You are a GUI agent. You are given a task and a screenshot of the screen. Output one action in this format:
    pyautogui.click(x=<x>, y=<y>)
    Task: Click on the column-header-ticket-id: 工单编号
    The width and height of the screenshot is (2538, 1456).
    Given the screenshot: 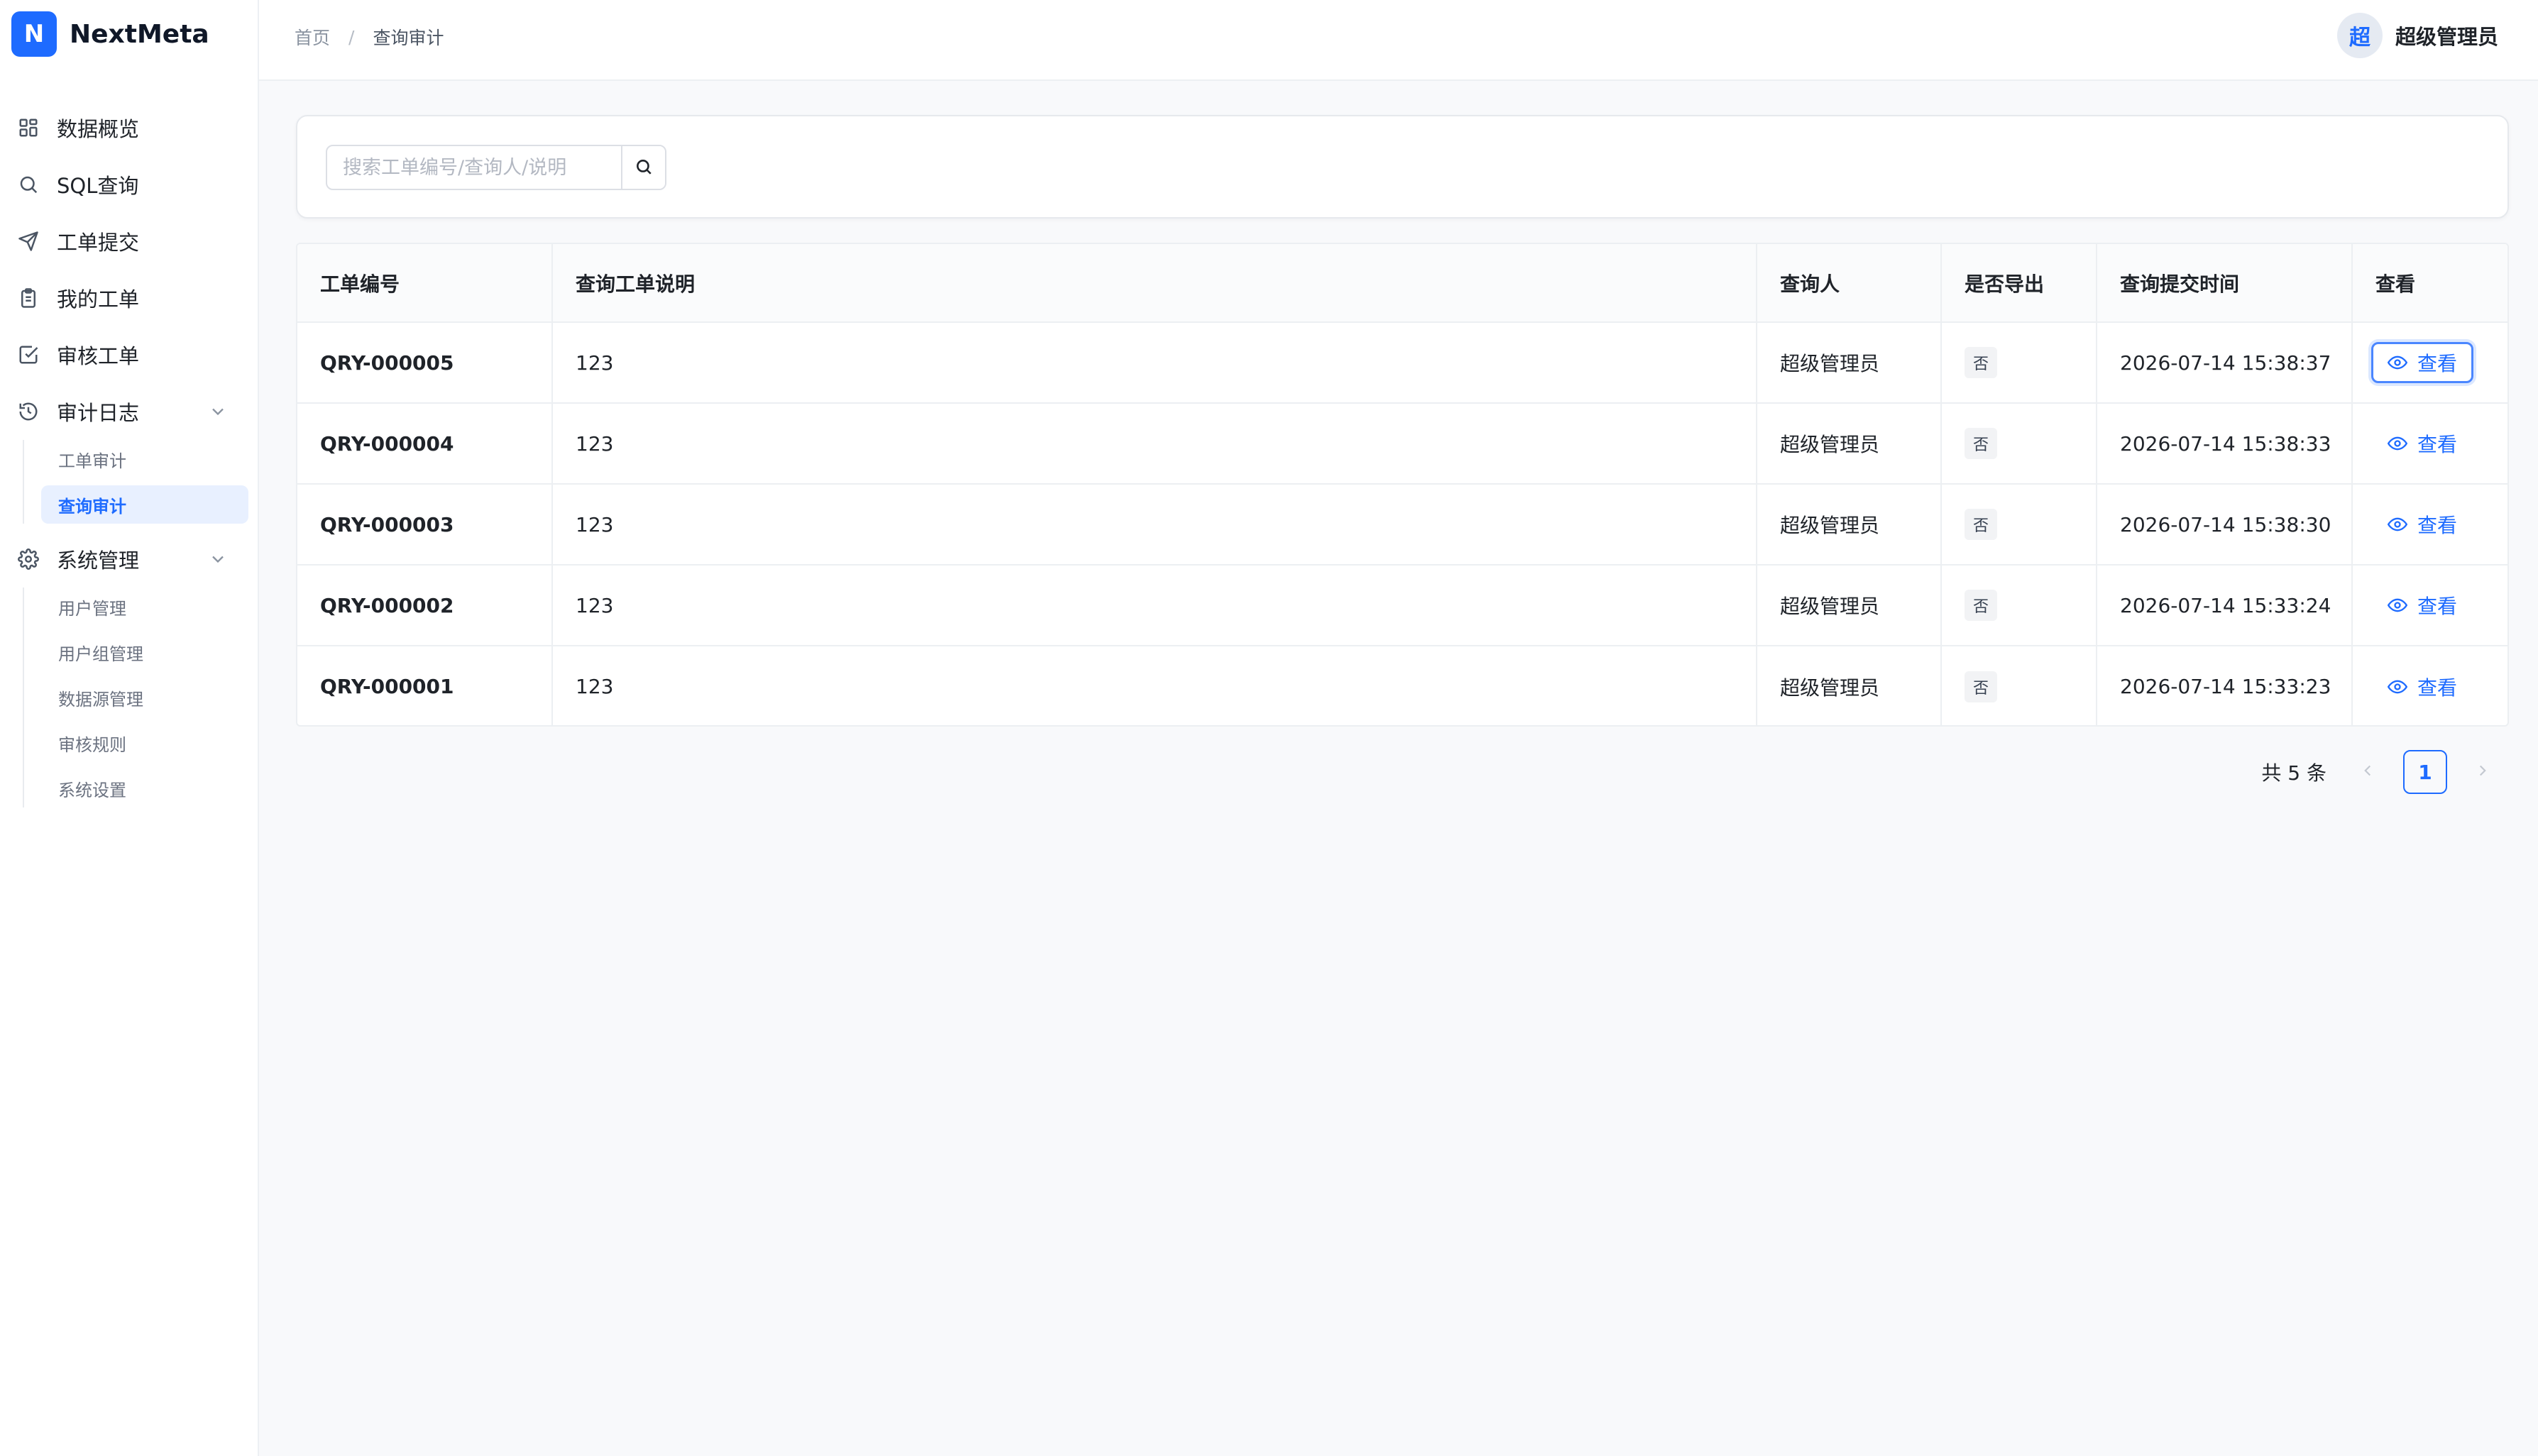 What is the action you would take?
    pyautogui.click(x=425, y=283)
    